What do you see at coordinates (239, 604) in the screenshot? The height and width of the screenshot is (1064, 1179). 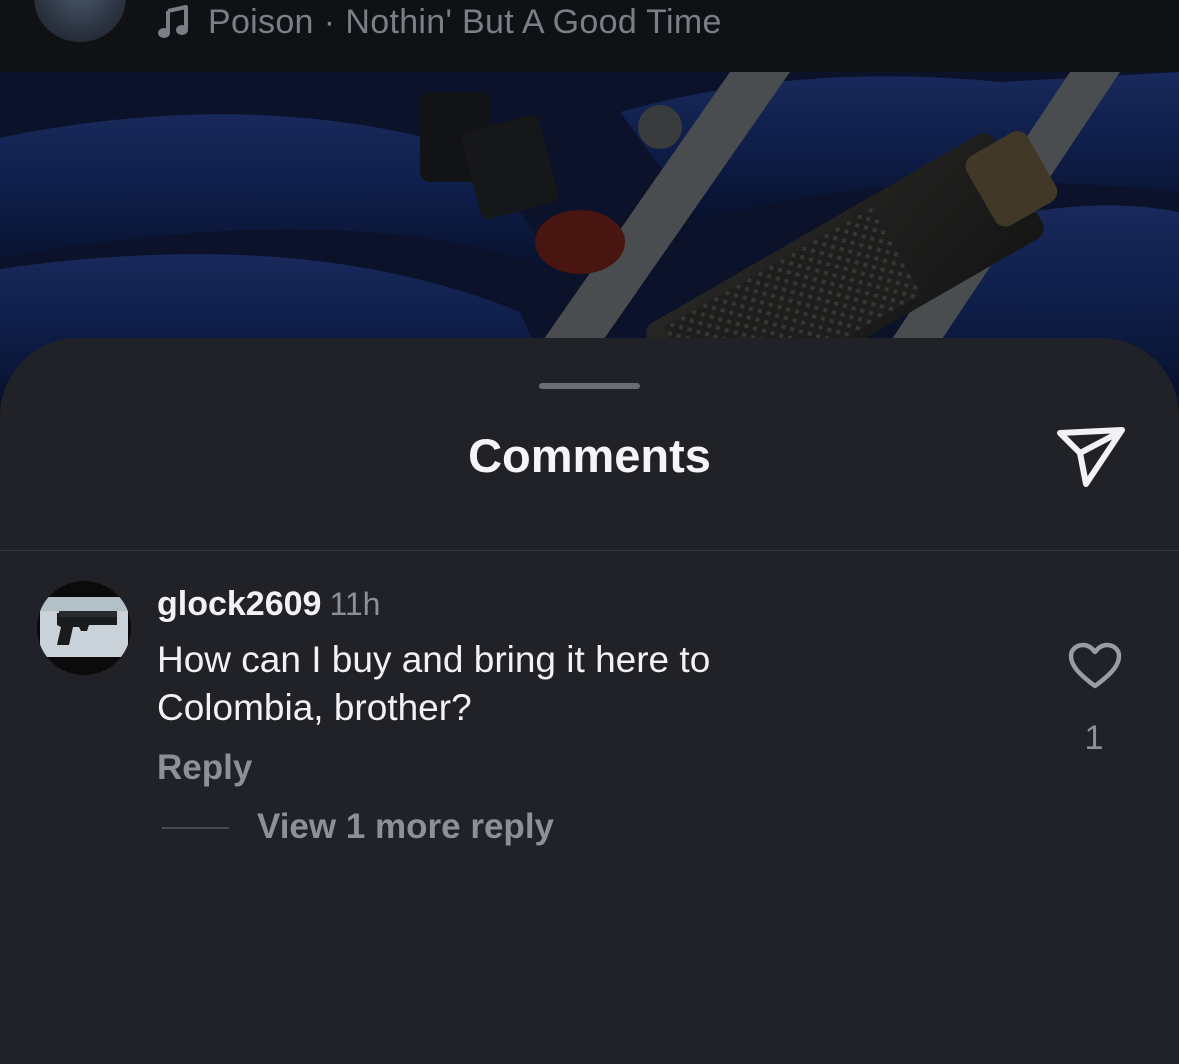 I see `comment-username: glock2609` at bounding box center [239, 604].